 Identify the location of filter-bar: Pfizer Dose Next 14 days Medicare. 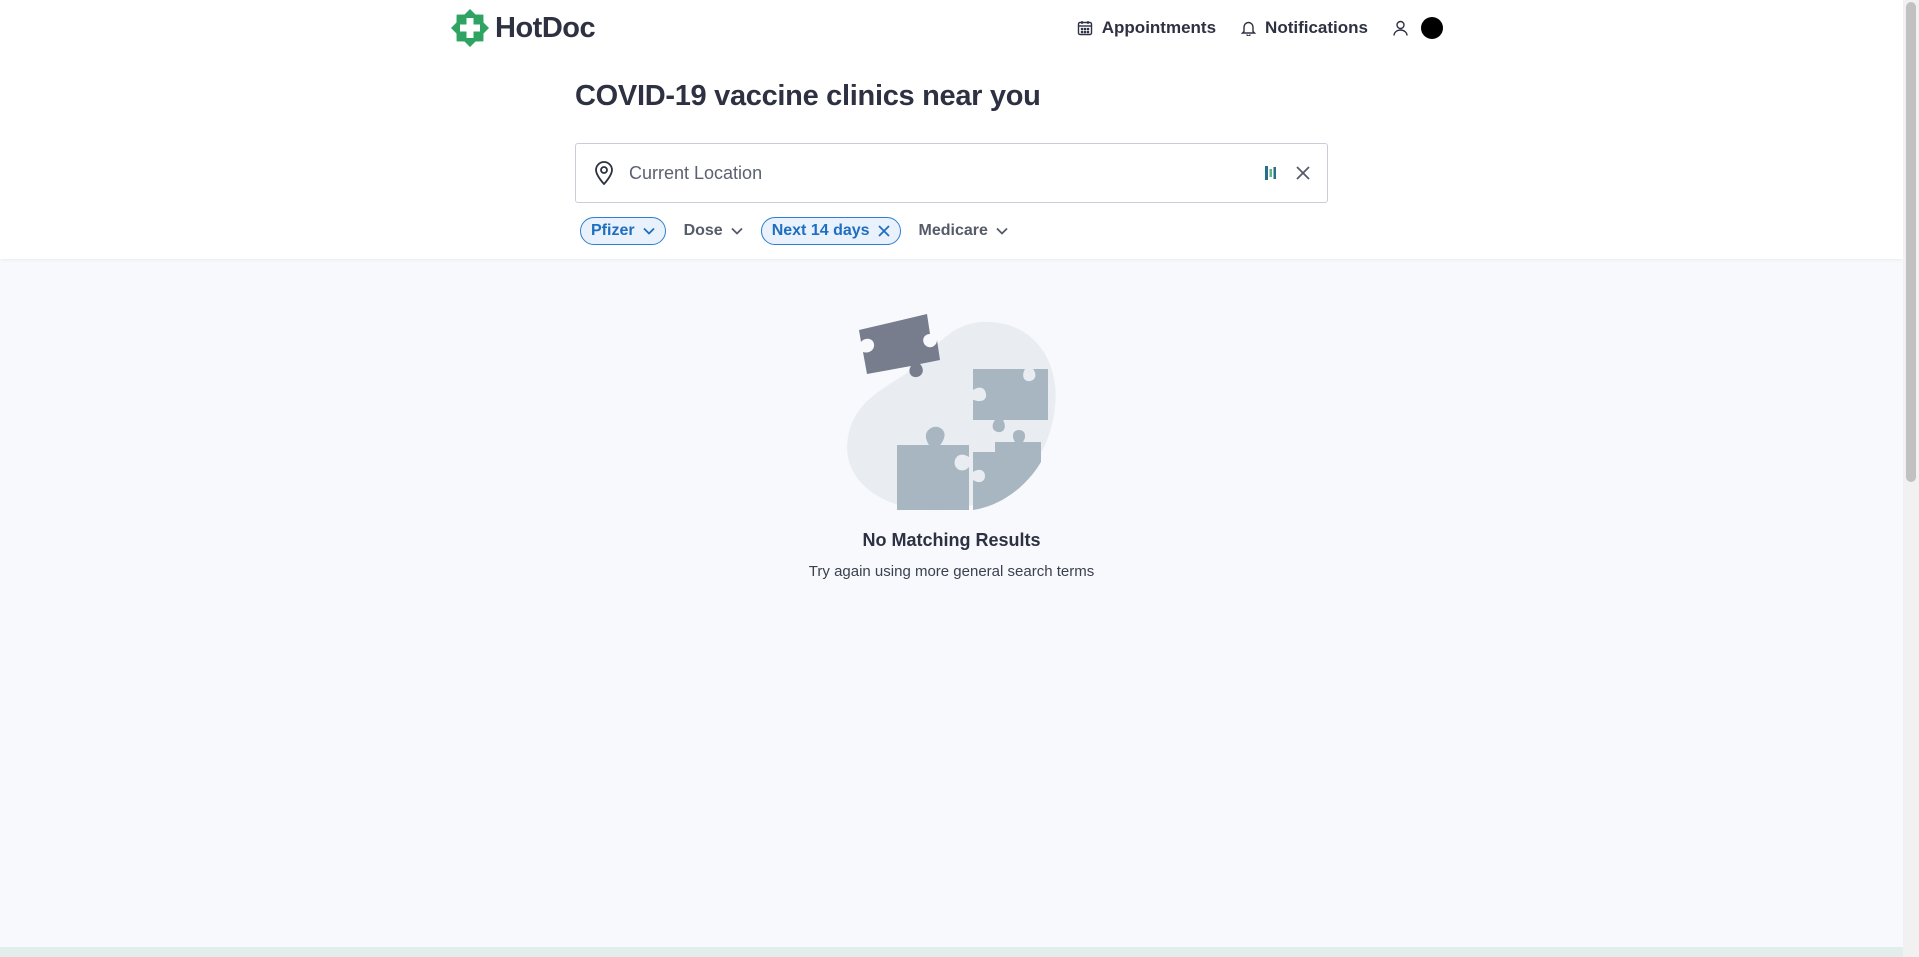
(799, 231).